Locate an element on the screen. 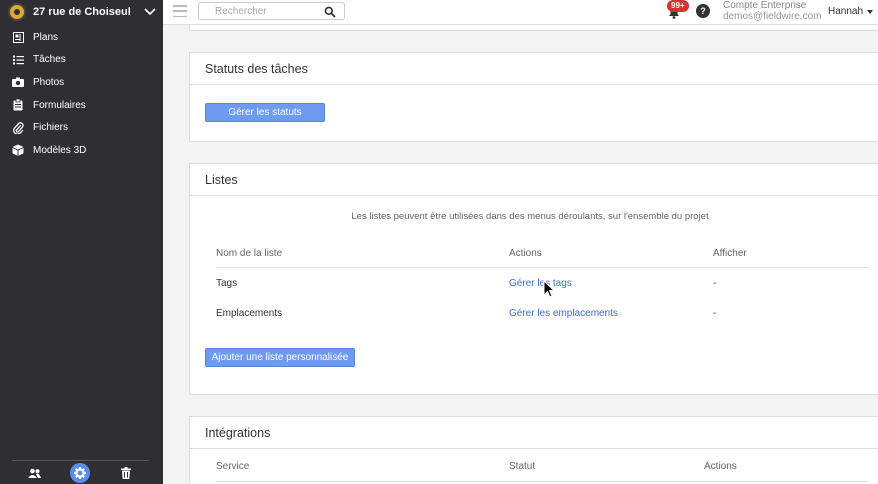 The image size is (878, 484). sidebar-footer is located at coordinates (80, 472).